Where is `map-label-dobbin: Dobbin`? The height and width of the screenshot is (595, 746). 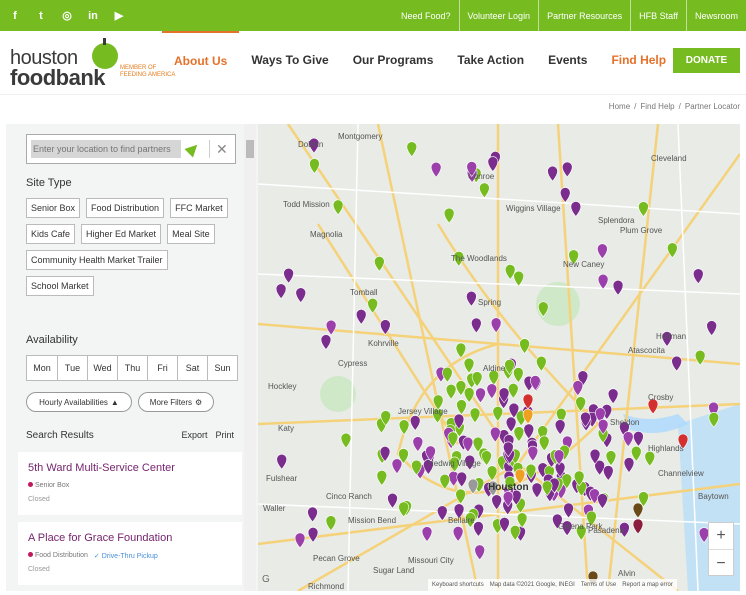 map-label-dobbin: Dobbin is located at coordinates (311, 144).